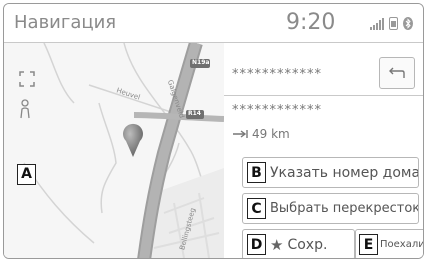  I want to click on distance-arrow-icon, so click(240, 134).